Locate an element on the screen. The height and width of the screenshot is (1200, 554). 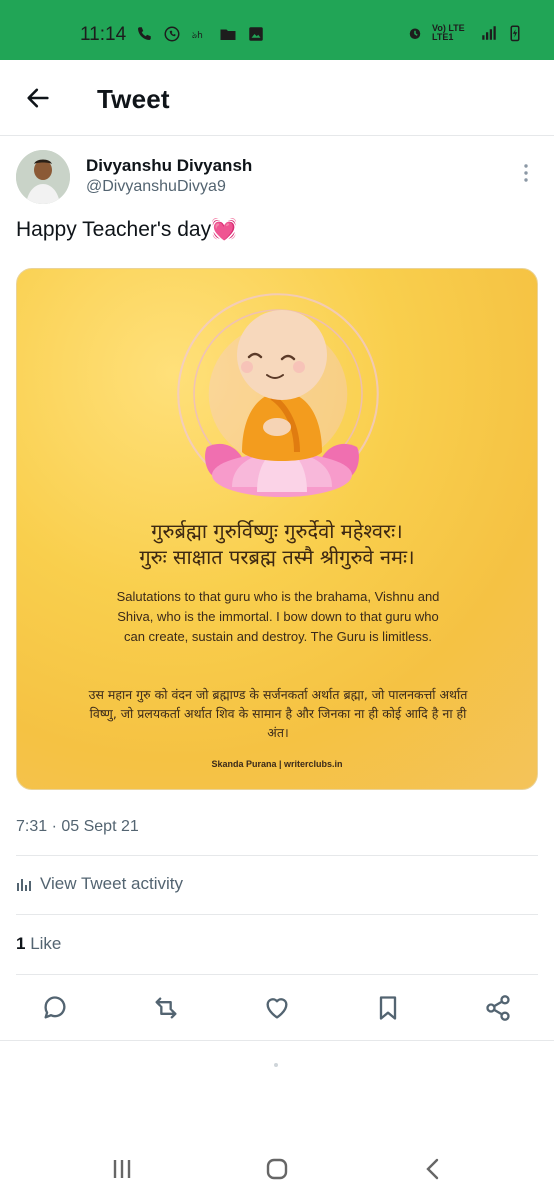
folder-icon is located at coordinates (228, 34).